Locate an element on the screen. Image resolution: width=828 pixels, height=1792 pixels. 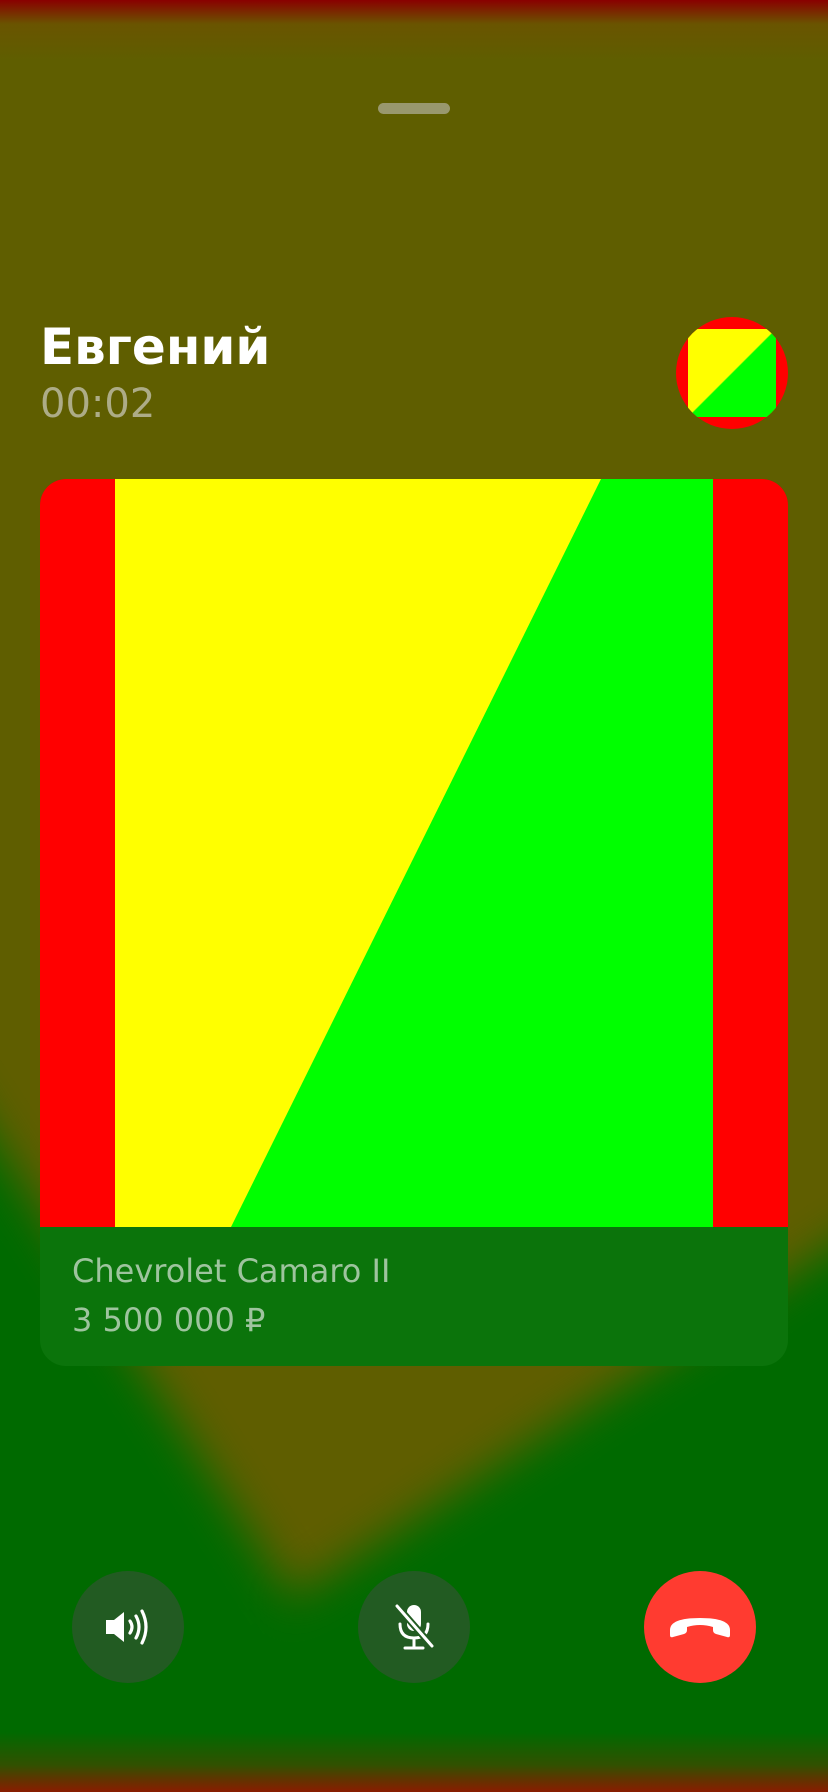
listing-title: Chevrolet Camaro II is located at coordinates (231, 1271).